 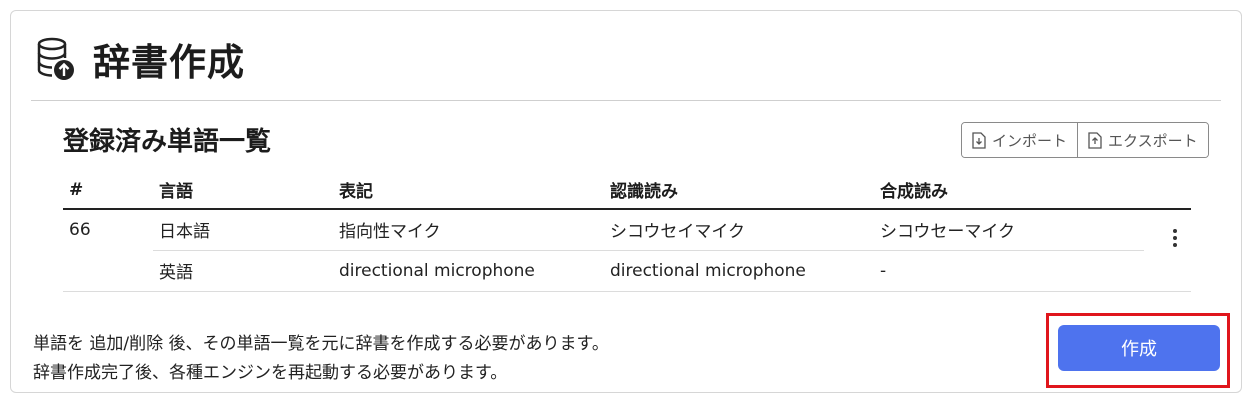 What do you see at coordinates (169, 62) in the screenshot?
I see `page-title: 辞書作成` at bounding box center [169, 62].